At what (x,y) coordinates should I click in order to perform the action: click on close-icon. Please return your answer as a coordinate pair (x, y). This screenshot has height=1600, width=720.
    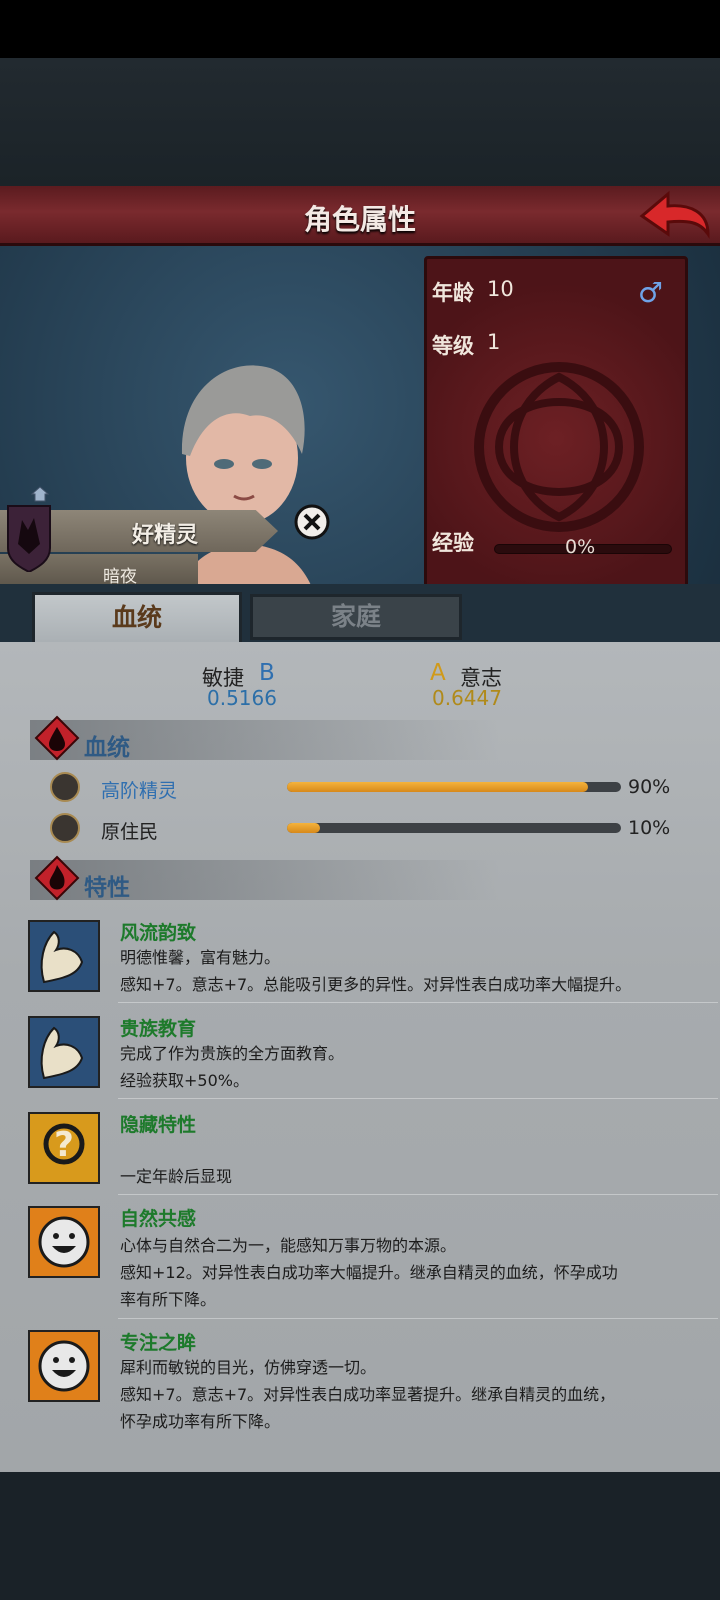
    Looking at the image, I should click on (312, 522).